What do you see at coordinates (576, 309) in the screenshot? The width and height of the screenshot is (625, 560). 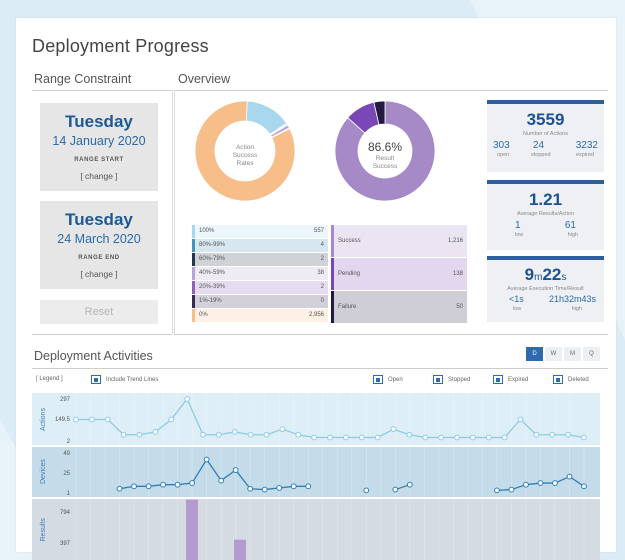 I see `kpi-time-high-label: high` at bounding box center [576, 309].